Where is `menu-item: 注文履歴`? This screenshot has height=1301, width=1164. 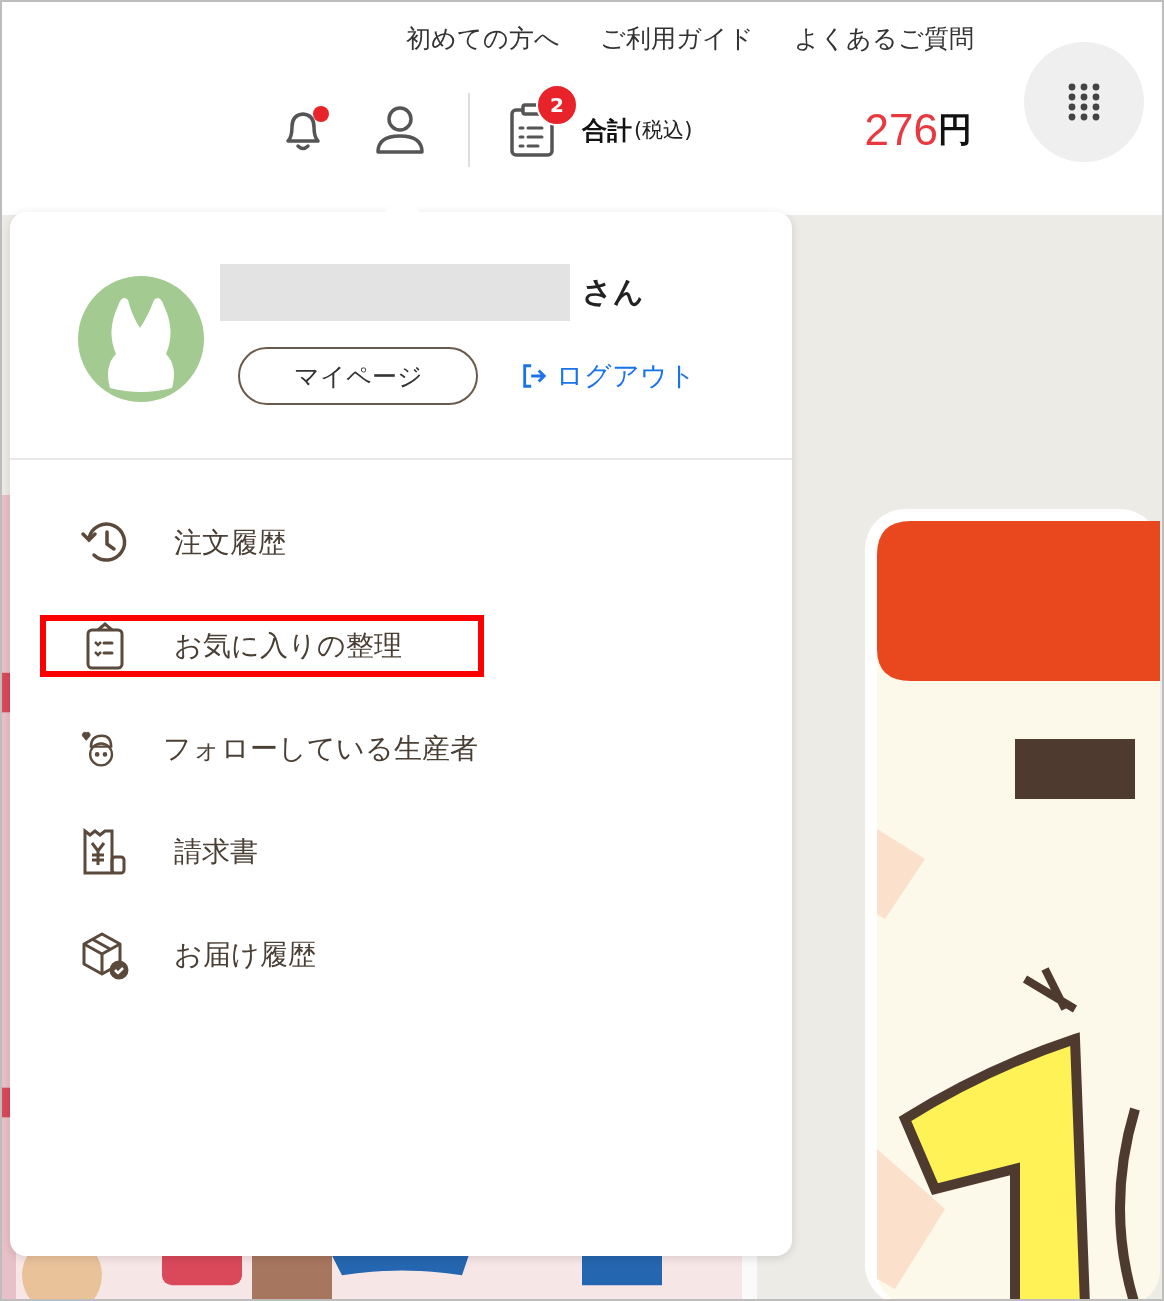 menu-item: 注文履歴 is located at coordinates (262, 543).